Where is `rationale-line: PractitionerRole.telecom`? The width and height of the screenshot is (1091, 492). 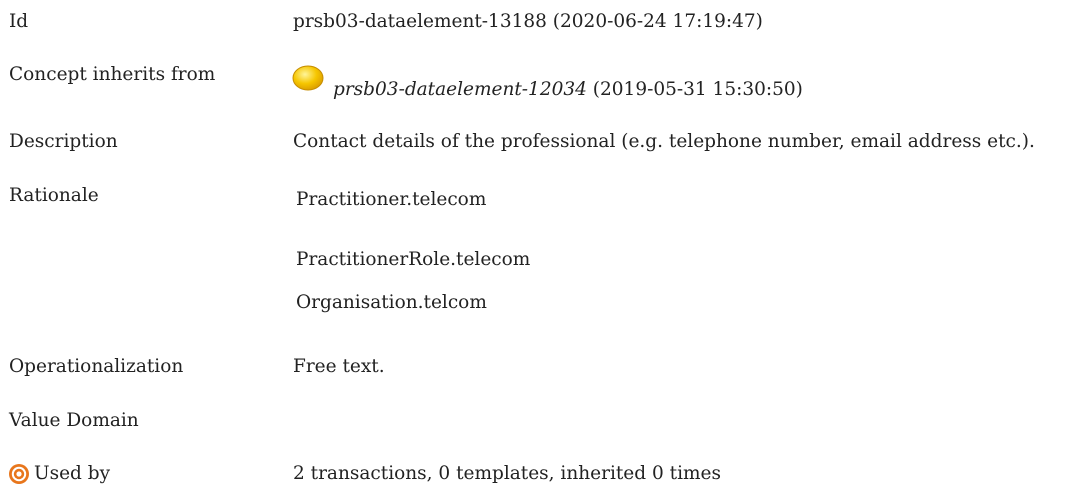
rationale-line: PractitionerRole.telecom is located at coordinates (413, 259).